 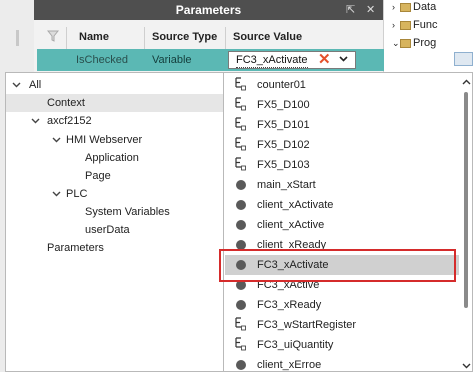 What do you see at coordinates (342, 285) in the screenshot?
I see `list-item: FC3_xActive` at bounding box center [342, 285].